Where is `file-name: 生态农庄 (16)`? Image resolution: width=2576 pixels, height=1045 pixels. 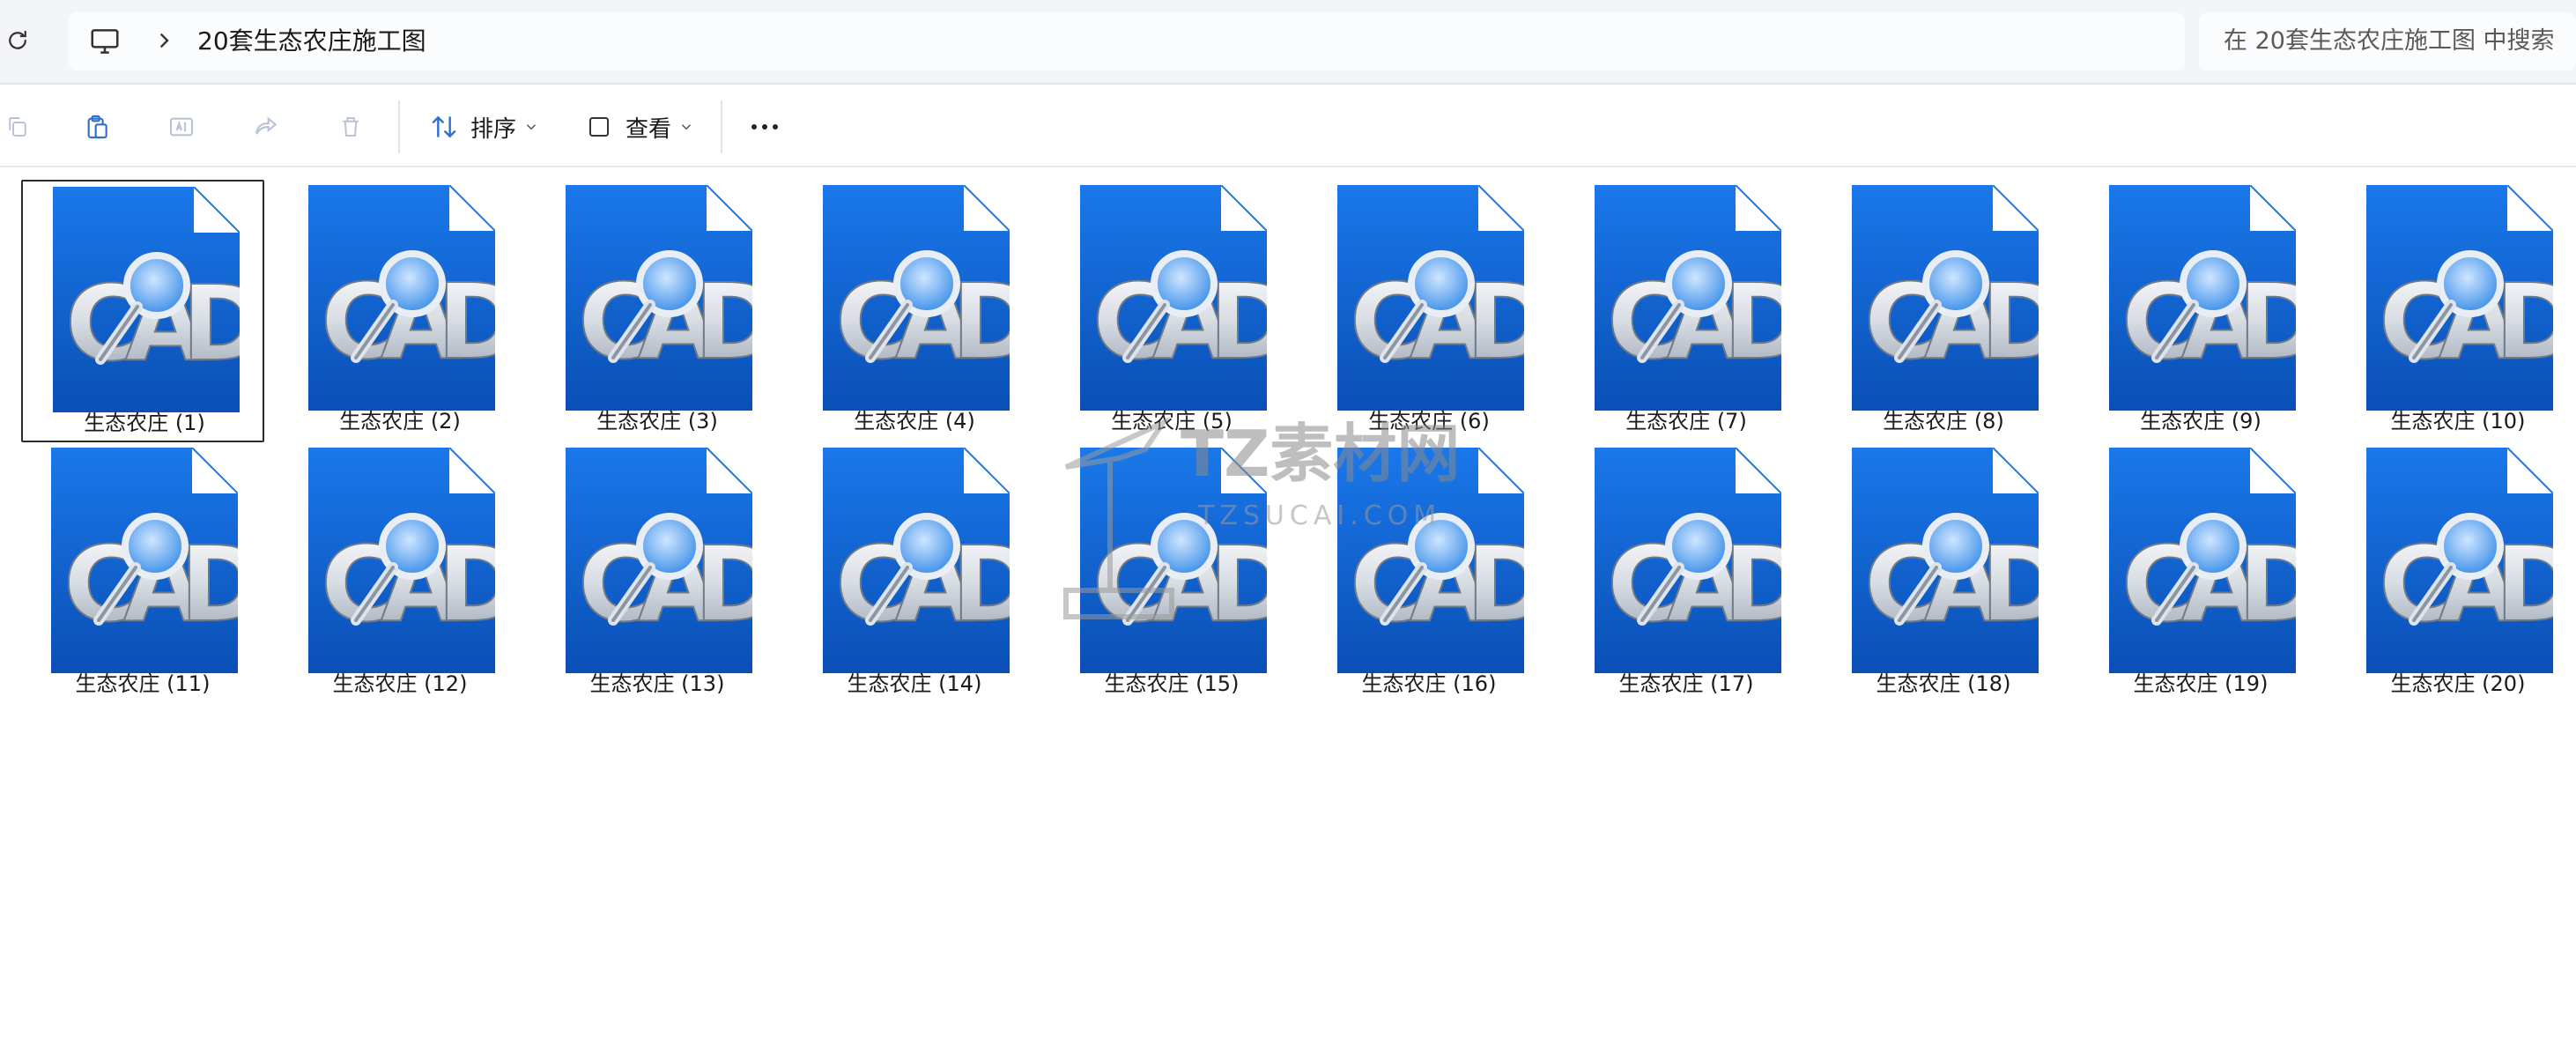 file-name: 生态农庄 (16) is located at coordinates (1429, 683).